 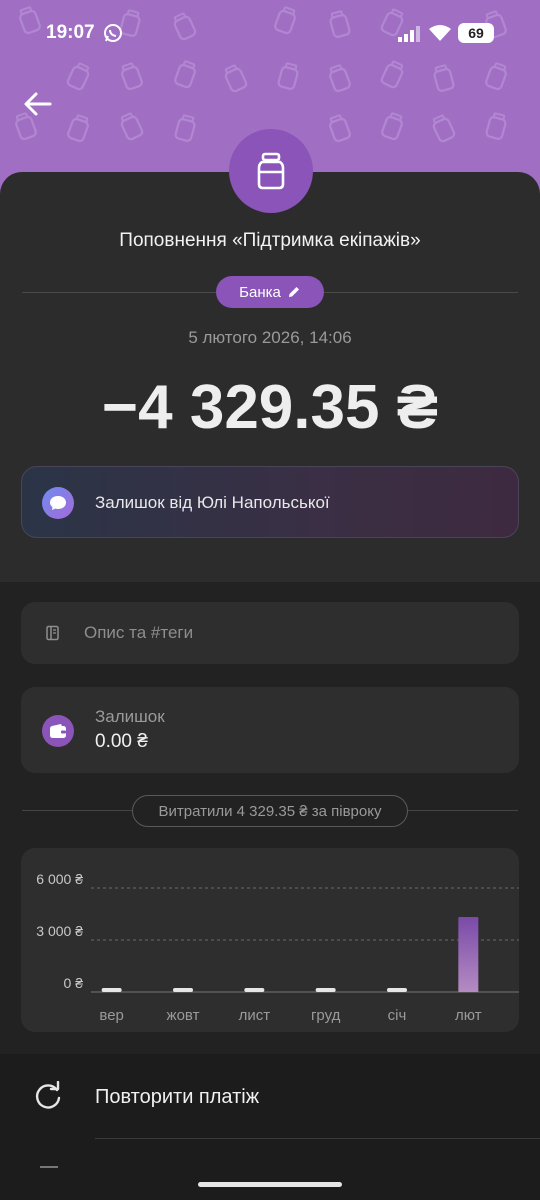 I want to click on chart-y-tick-label: 6 000 ₴, so click(x=59, y=879).